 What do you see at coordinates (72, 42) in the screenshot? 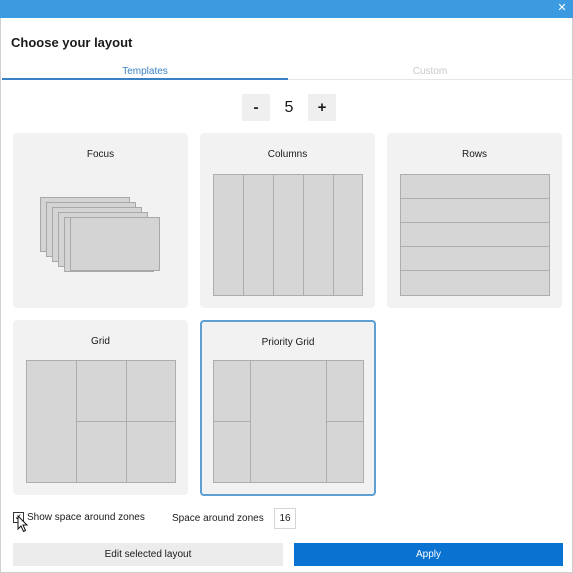
I see `dialog-title: Choose your layout` at bounding box center [72, 42].